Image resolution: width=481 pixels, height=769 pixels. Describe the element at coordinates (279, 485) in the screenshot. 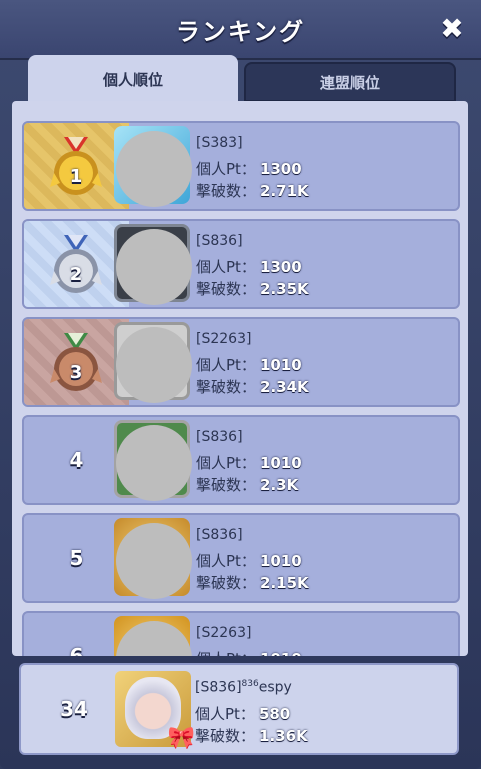

I see `kills-value: 2.3K` at that location.